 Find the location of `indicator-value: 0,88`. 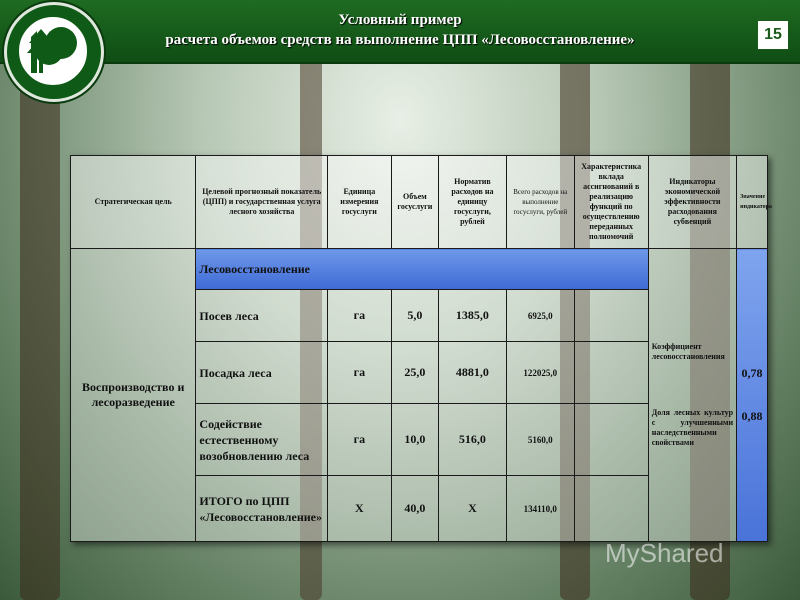

indicator-value: 0,88 is located at coordinates (752, 416).